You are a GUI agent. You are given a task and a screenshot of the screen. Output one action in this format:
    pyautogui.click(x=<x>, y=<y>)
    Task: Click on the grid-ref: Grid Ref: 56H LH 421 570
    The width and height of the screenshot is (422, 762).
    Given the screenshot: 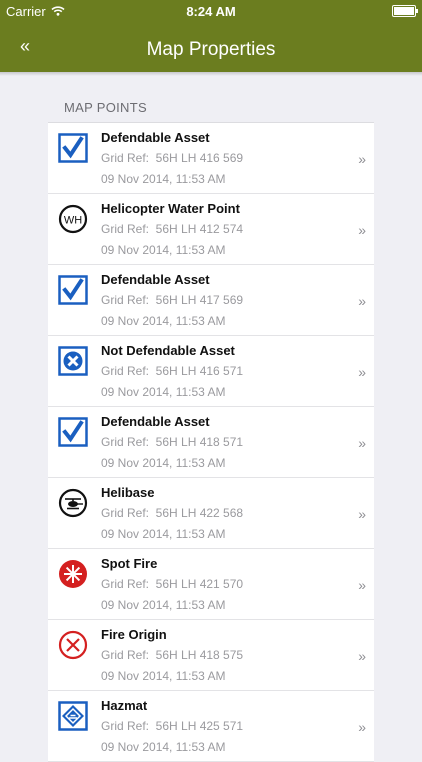 What is the action you would take?
    pyautogui.click(x=172, y=584)
    